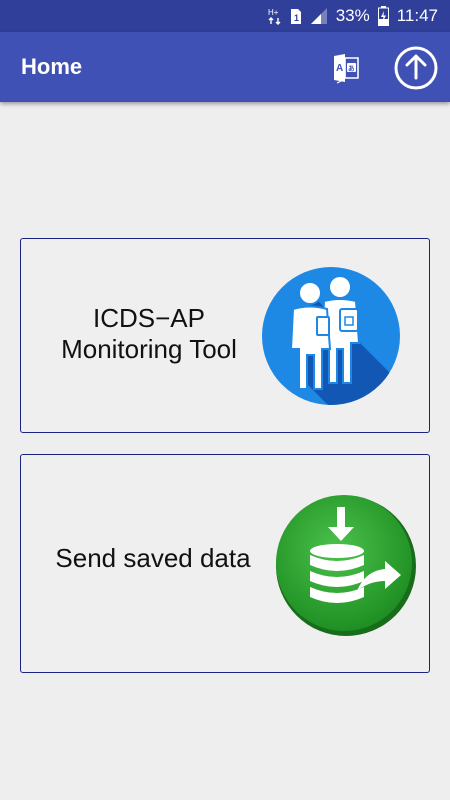  Describe the element at coordinates (319, 16) in the screenshot. I see `signal-icon` at that location.